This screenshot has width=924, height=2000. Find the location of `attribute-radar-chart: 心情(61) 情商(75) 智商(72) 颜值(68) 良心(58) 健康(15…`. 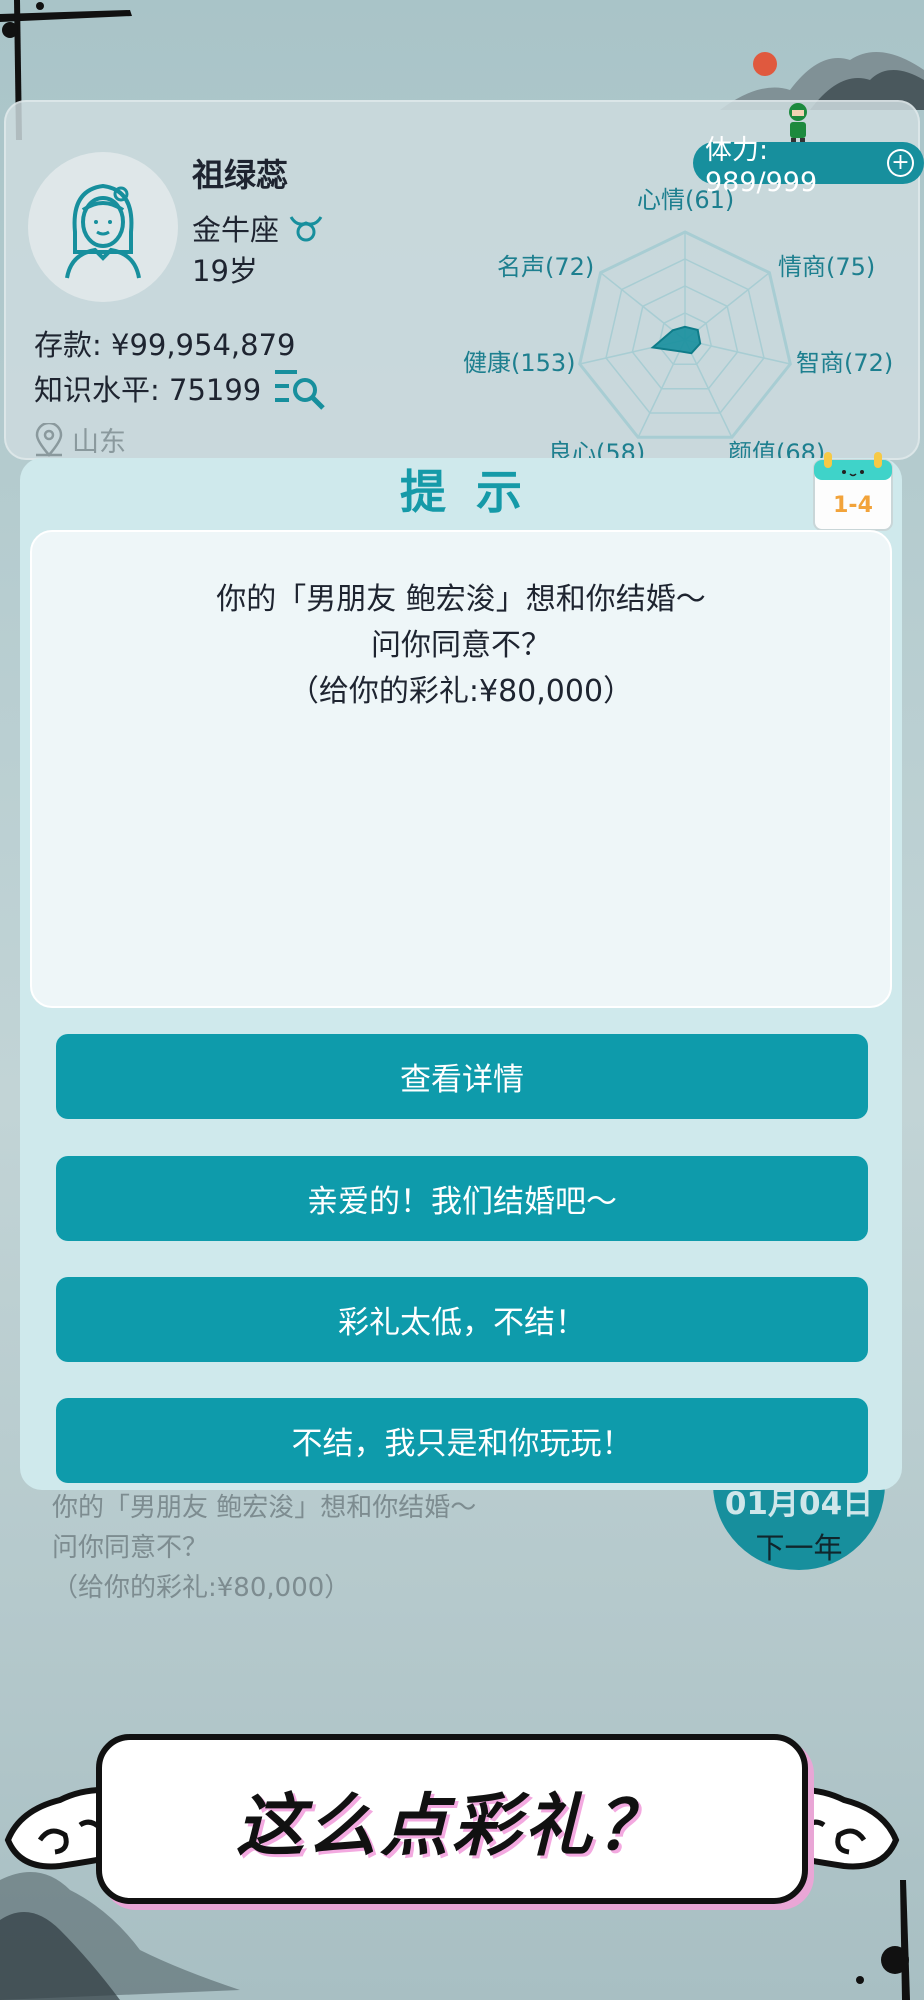

attribute-radar-chart: 心情(61) 情商(75) 智商(72) 颜值(68) 良心(58) 健康(15… is located at coordinates (685, 326).